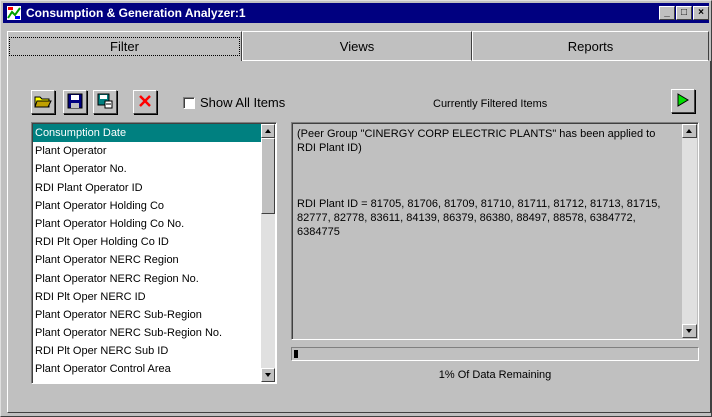  I want to click on list-item: RDI Plant Operator ID, so click(147, 188).